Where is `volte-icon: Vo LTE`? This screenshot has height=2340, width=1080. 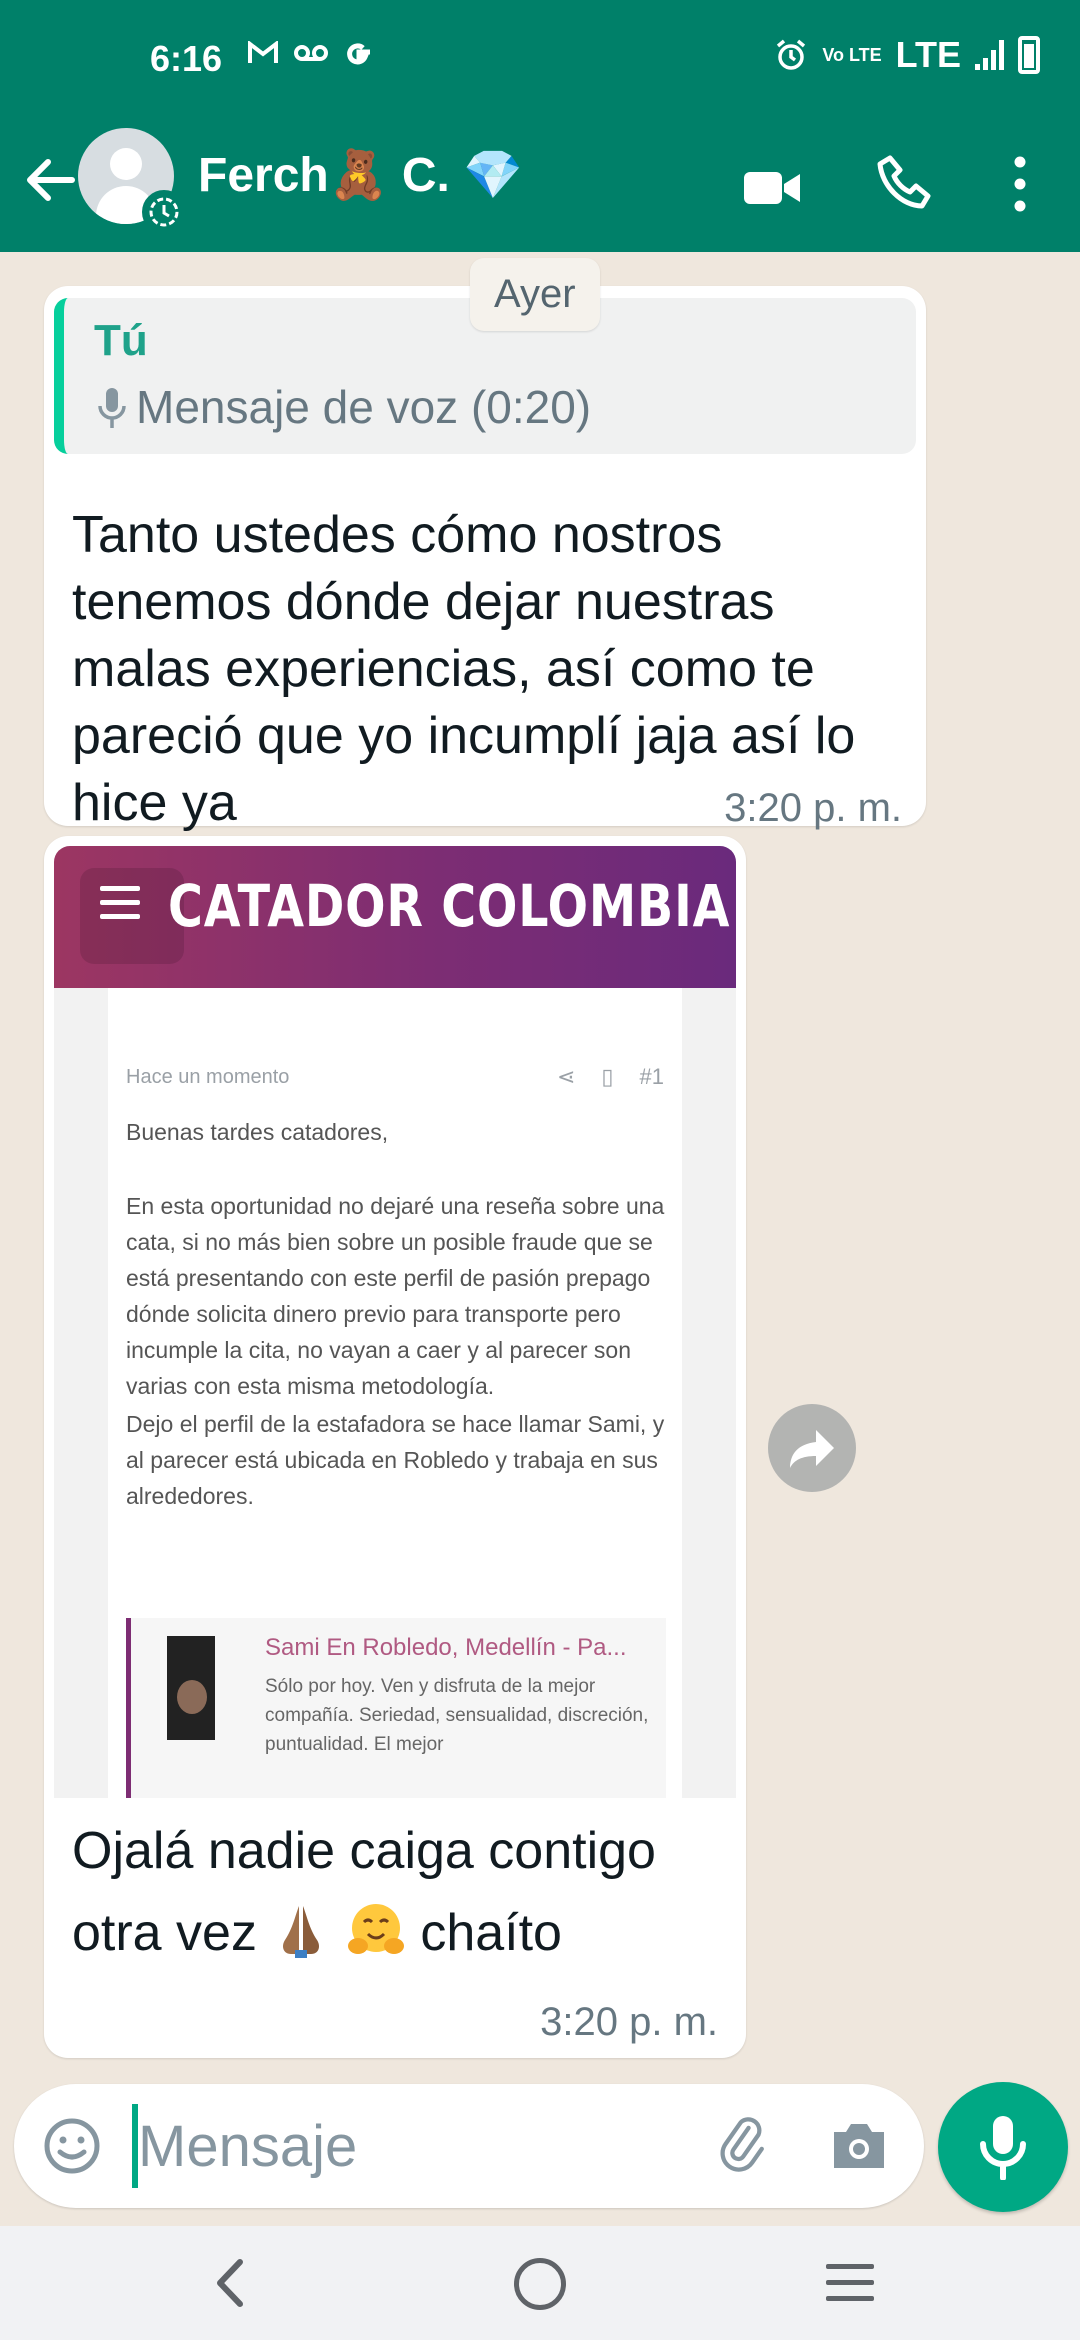 volte-icon: Vo LTE is located at coordinates (852, 55).